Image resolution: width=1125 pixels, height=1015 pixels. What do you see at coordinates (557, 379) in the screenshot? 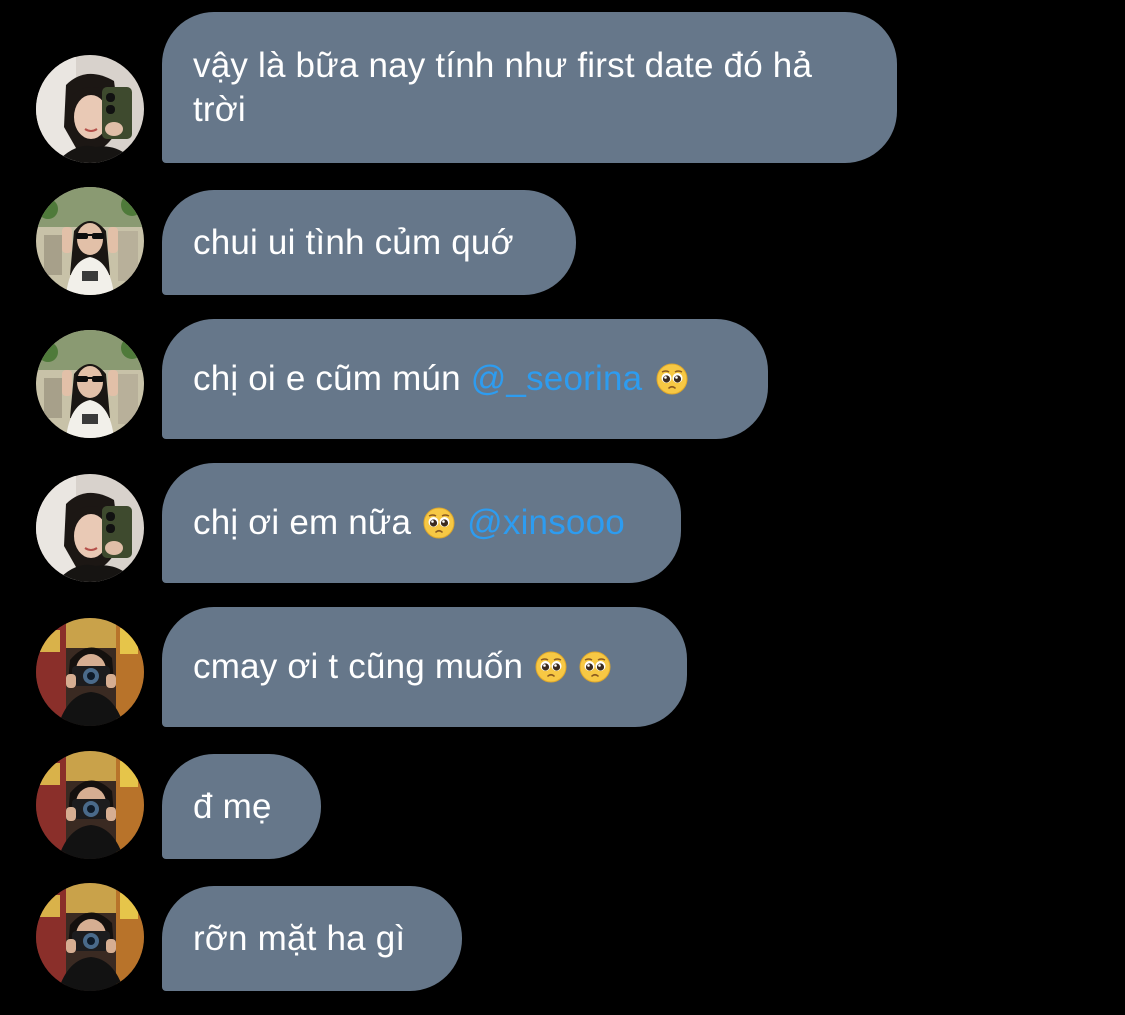
I see `mention-link: @_seorina` at bounding box center [557, 379].